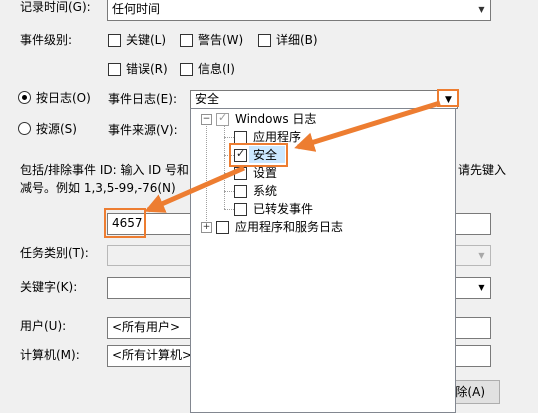 This screenshot has width=538, height=413. What do you see at coordinates (240, 191) in the screenshot?
I see `checkbox-system` at bounding box center [240, 191].